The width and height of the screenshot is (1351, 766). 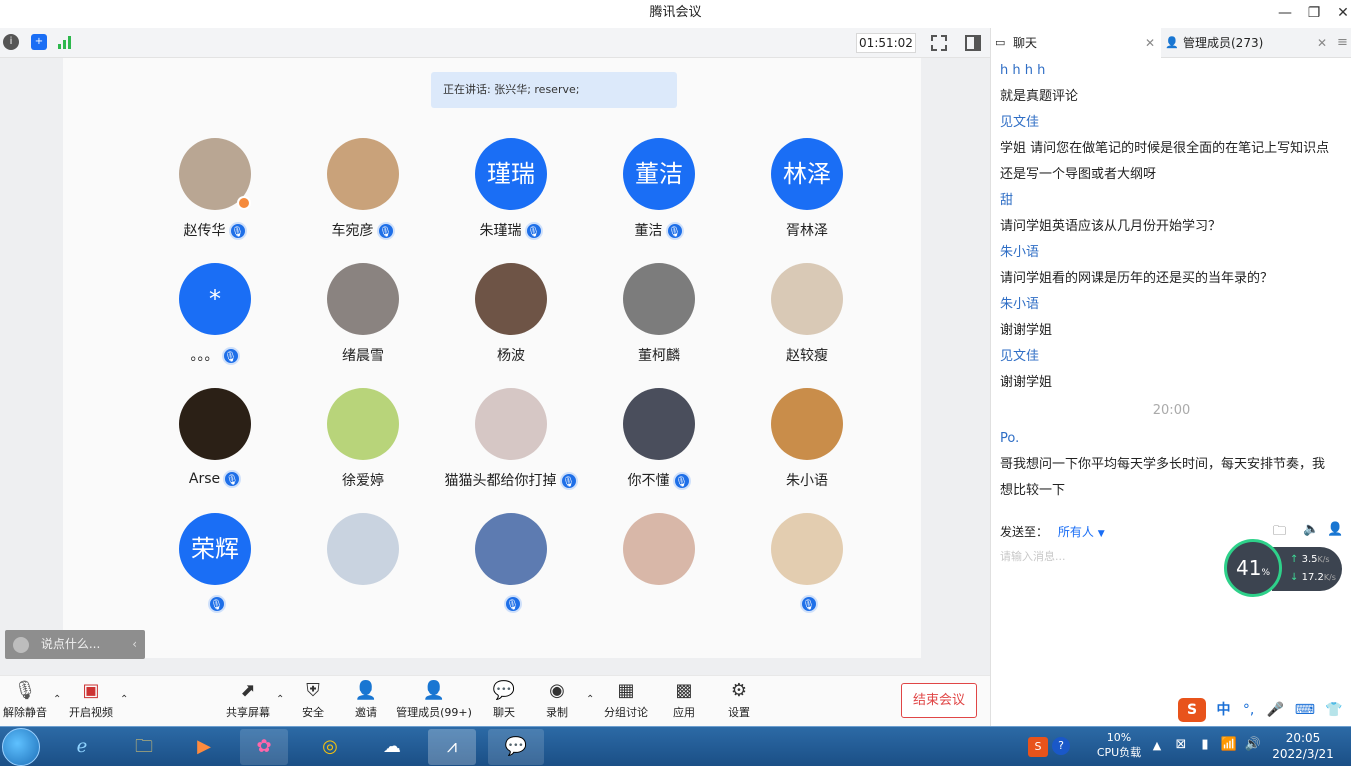 I want to click on battery-icon: ▮, so click(x=1205, y=751).